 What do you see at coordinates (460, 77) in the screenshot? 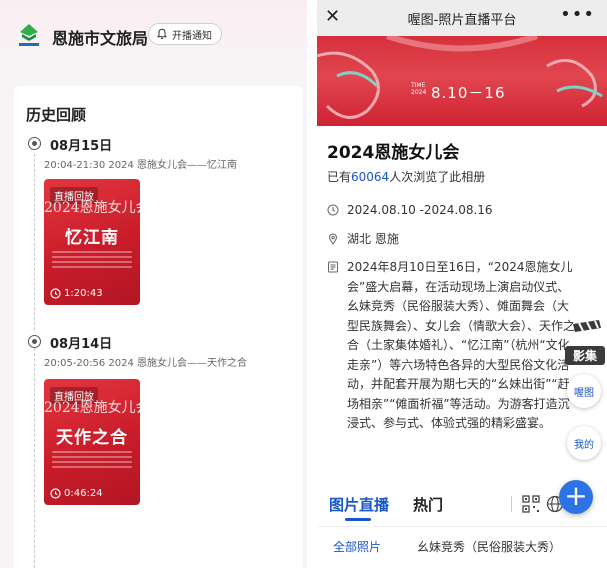
I see `banner-decoration` at bounding box center [460, 77].